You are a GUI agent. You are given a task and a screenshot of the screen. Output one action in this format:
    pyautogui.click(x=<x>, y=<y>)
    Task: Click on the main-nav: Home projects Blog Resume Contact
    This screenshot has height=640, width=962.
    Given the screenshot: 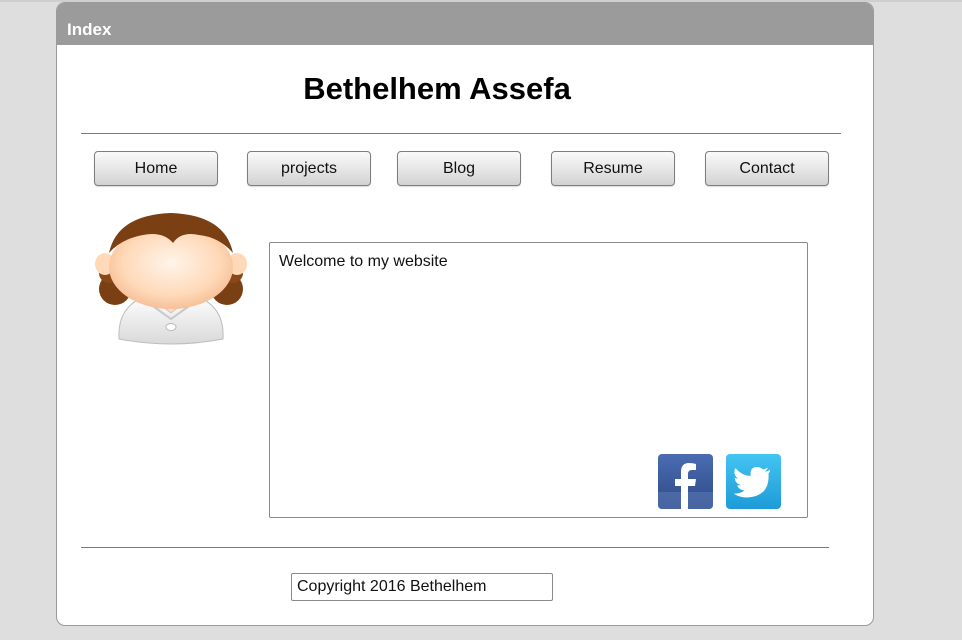 What is the action you would take?
    pyautogui.click(x=464, y=169)
    